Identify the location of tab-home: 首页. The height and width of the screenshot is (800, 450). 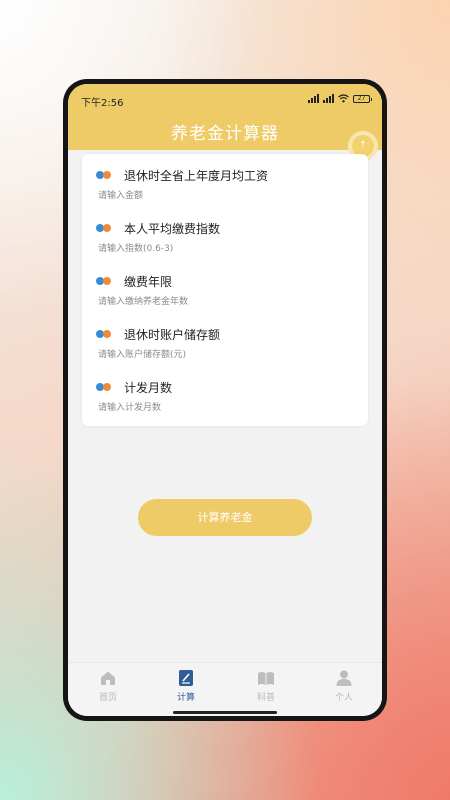
(108, 689).